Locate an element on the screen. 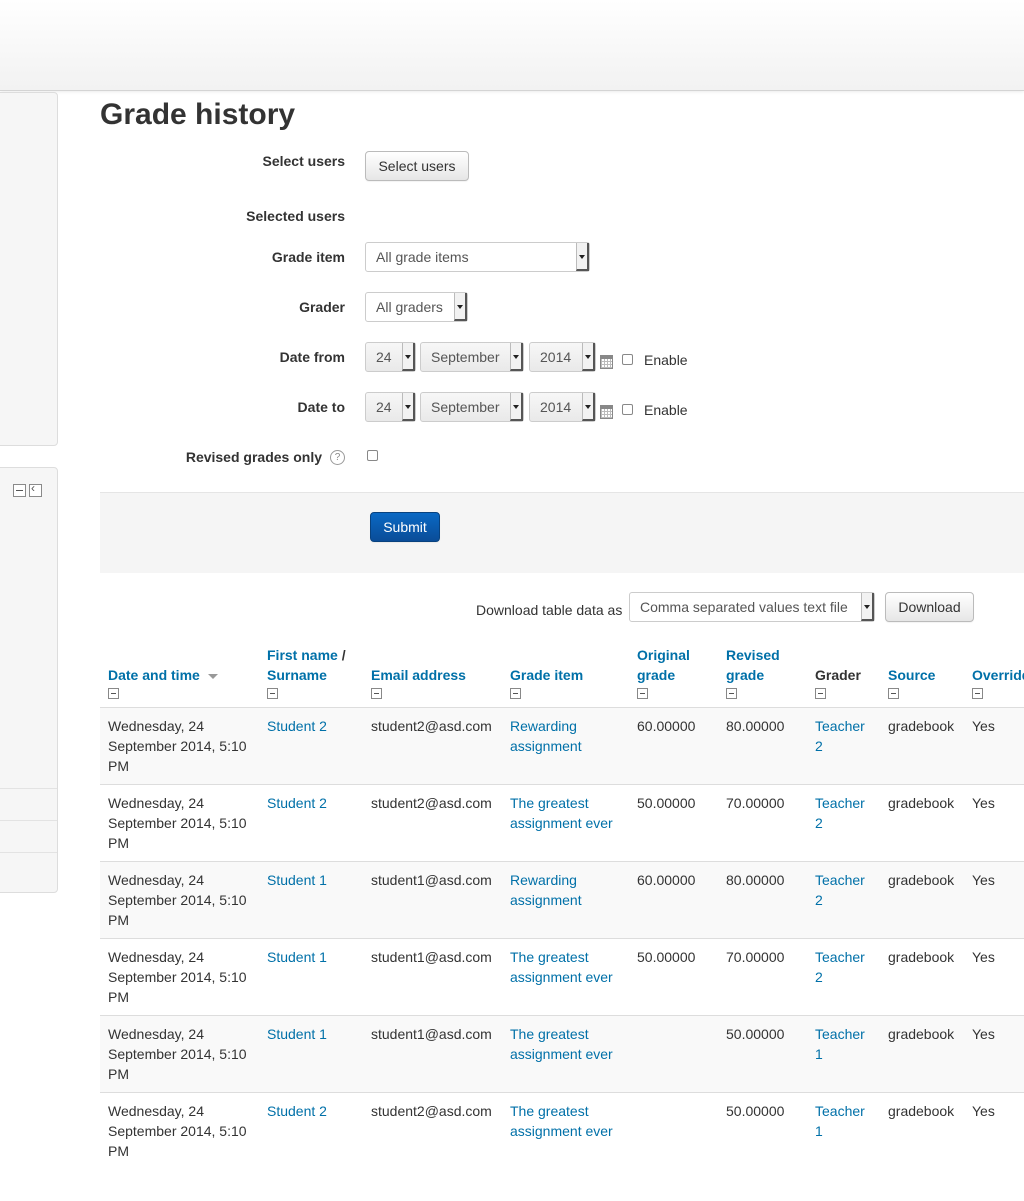  date-to-year-select: 2014 is located at coordinates (562, 407).